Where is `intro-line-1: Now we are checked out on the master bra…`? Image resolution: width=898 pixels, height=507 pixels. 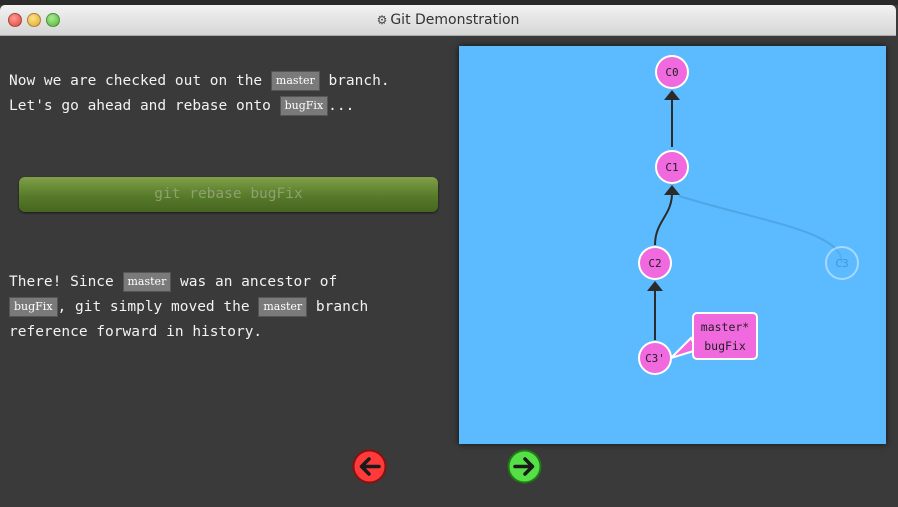 intro-line-1: Now we are checked out on the master bra… is located at coordinates (199, 81).